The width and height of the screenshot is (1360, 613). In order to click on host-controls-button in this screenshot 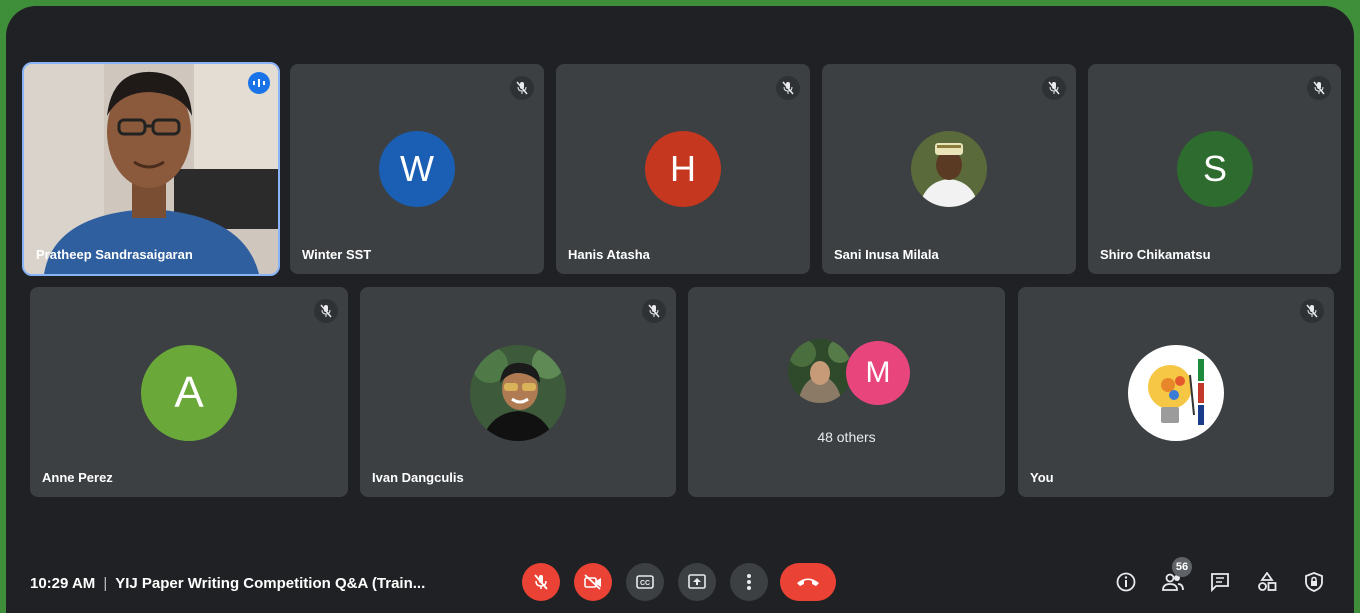, I will do `click(1314, 582)`.